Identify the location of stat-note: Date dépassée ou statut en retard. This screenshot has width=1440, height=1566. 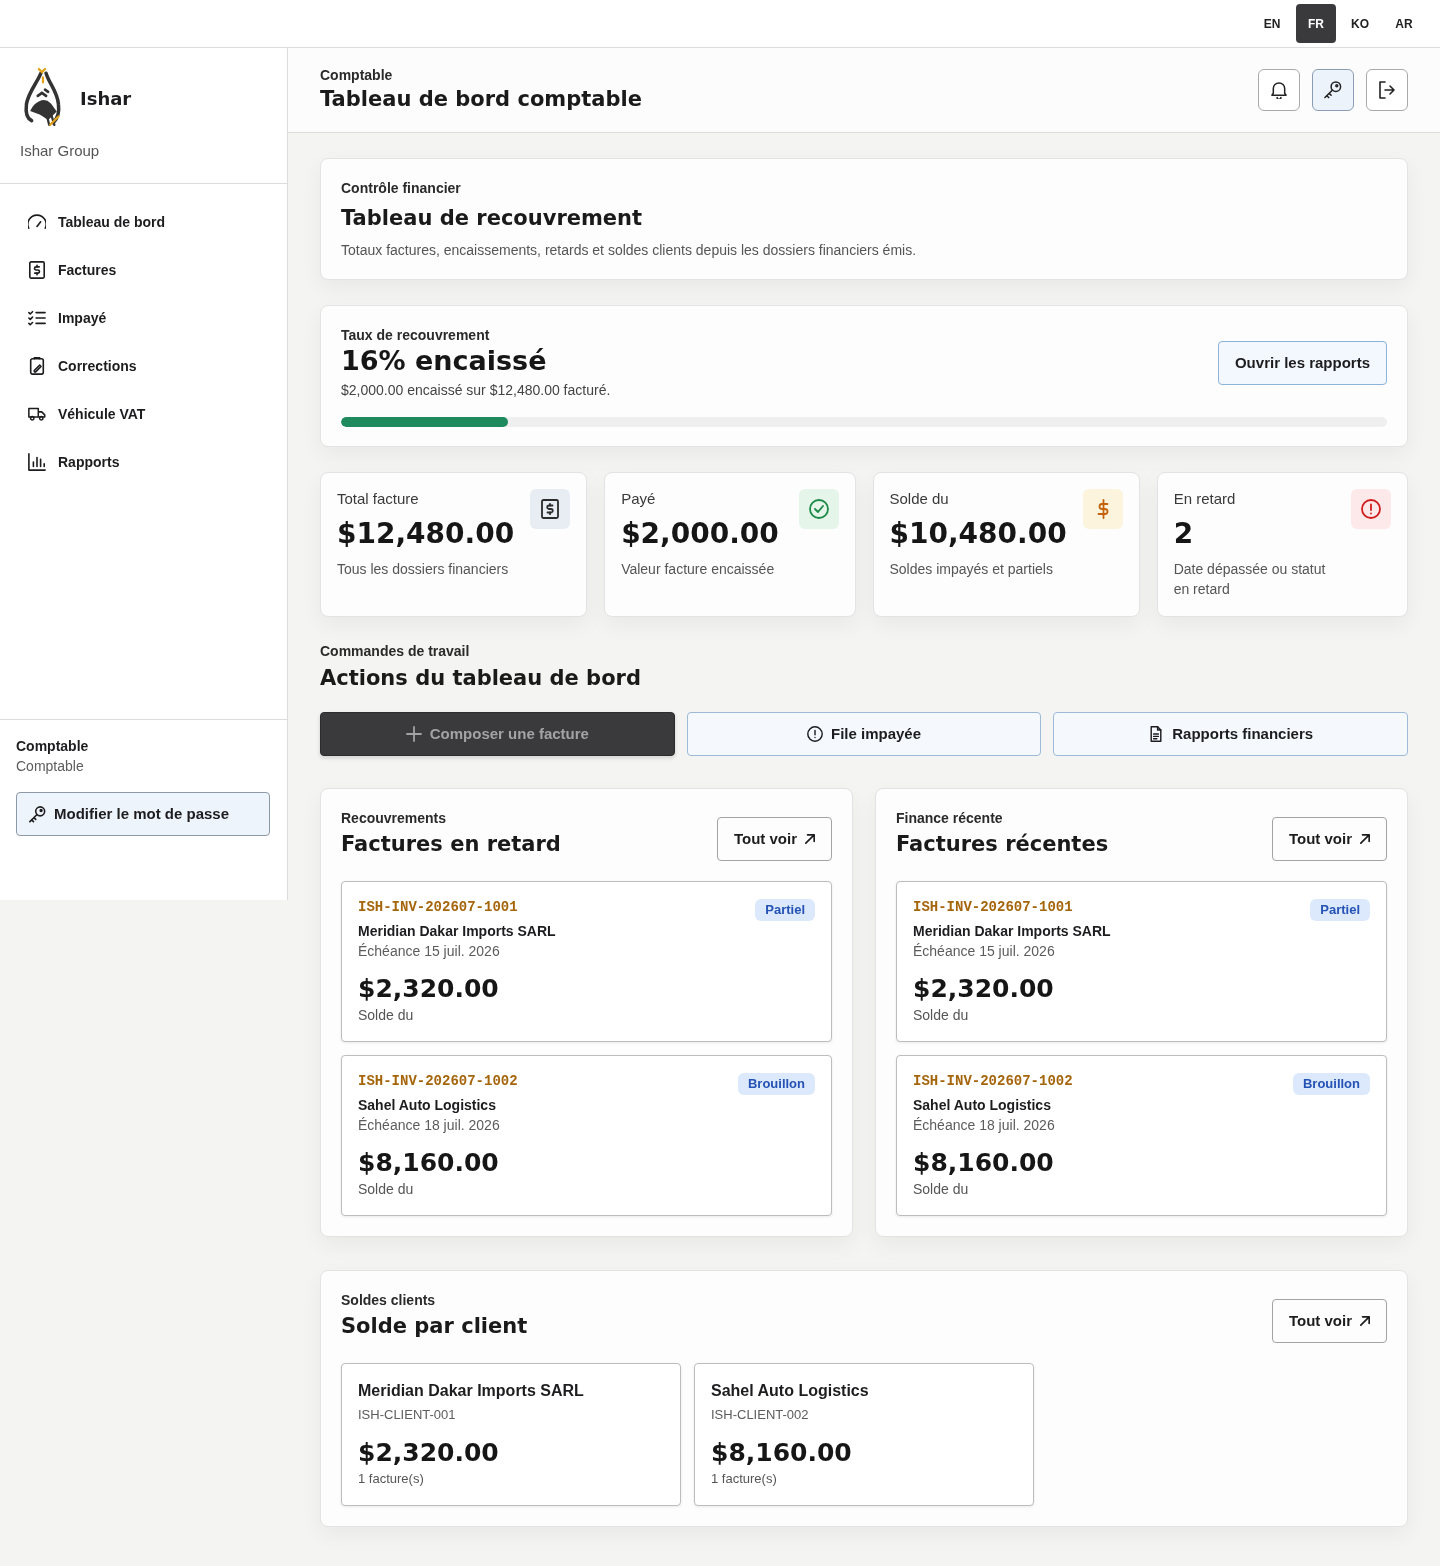
(1250, 579).